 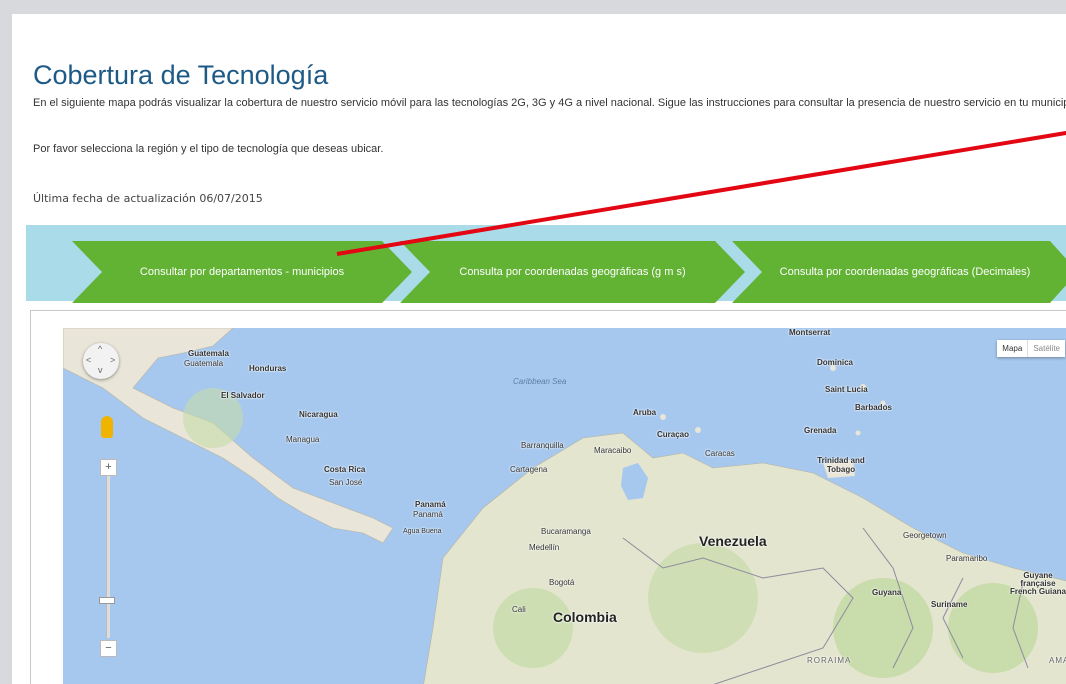 What do you see at coordinates (562, 582) in the screenshot?
I see `map-label-bogota: Bogotá` at bounding box center [562, 582].